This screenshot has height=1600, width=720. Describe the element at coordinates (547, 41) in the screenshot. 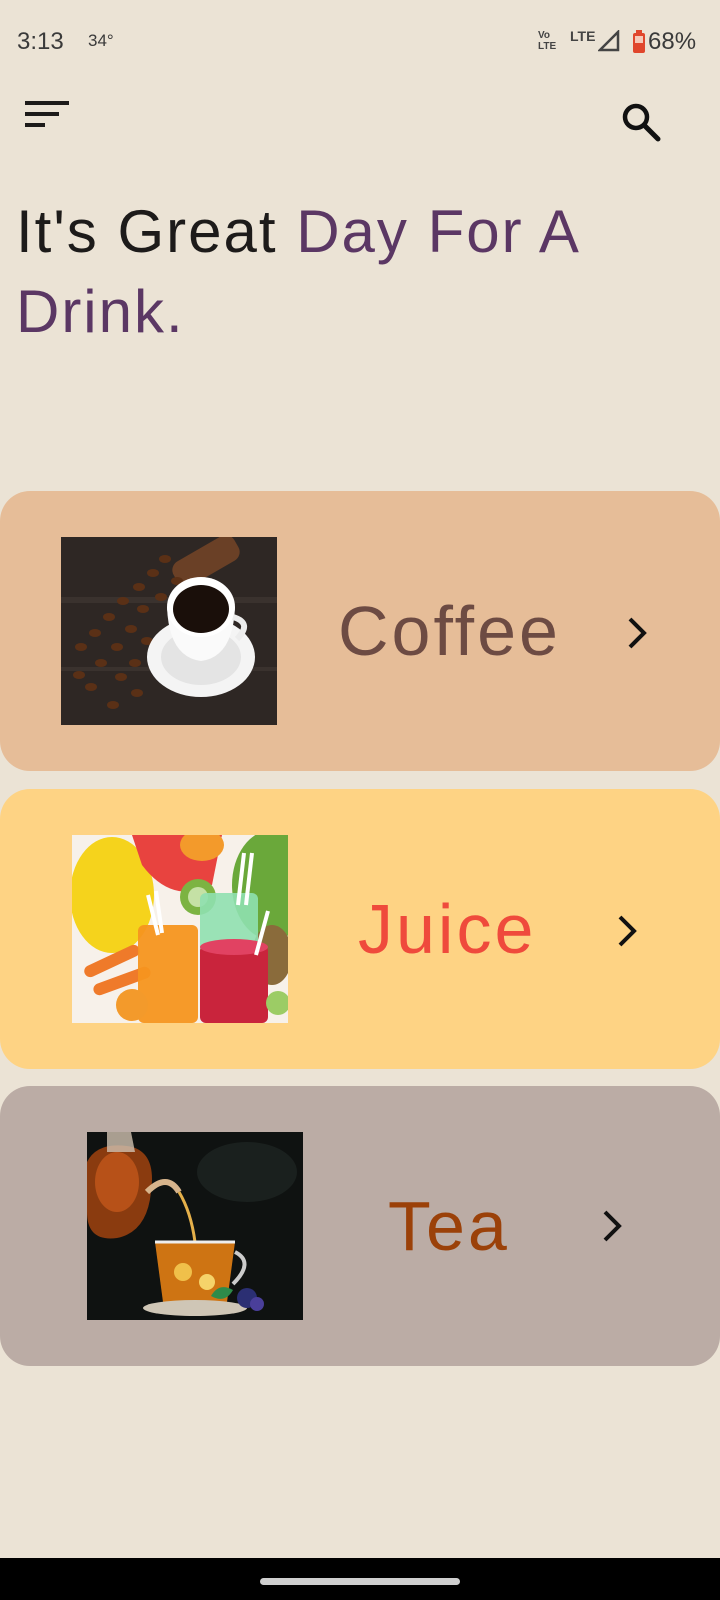

I see `volte-icon: Vo LTE` at that location.